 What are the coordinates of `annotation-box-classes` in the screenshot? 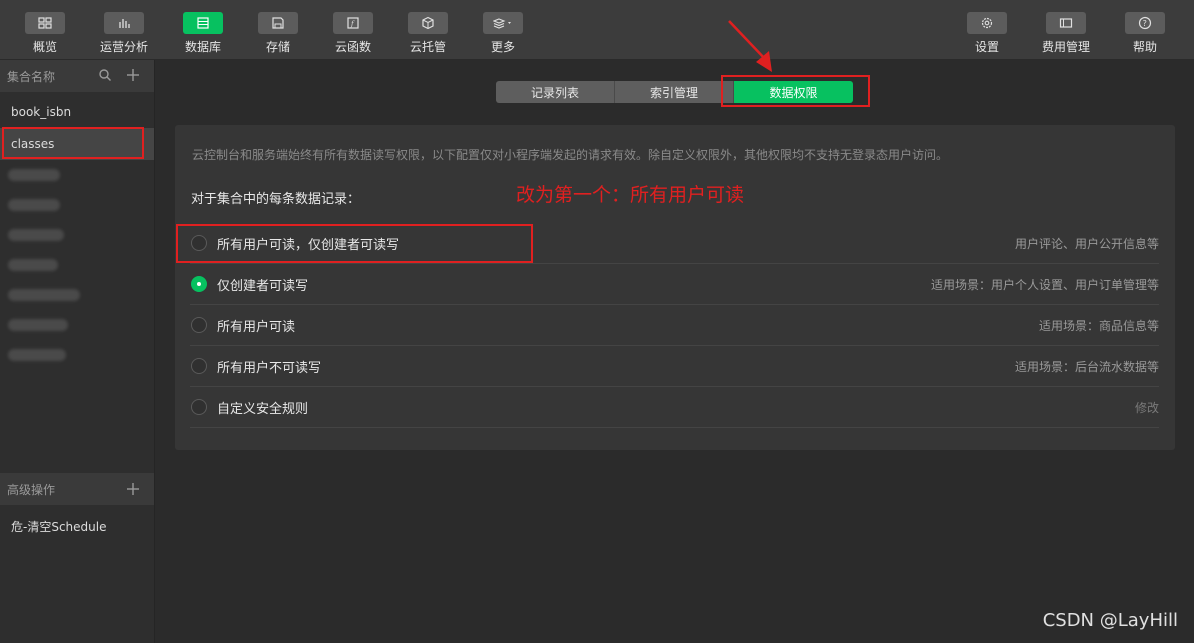 It's located at (73, 143).